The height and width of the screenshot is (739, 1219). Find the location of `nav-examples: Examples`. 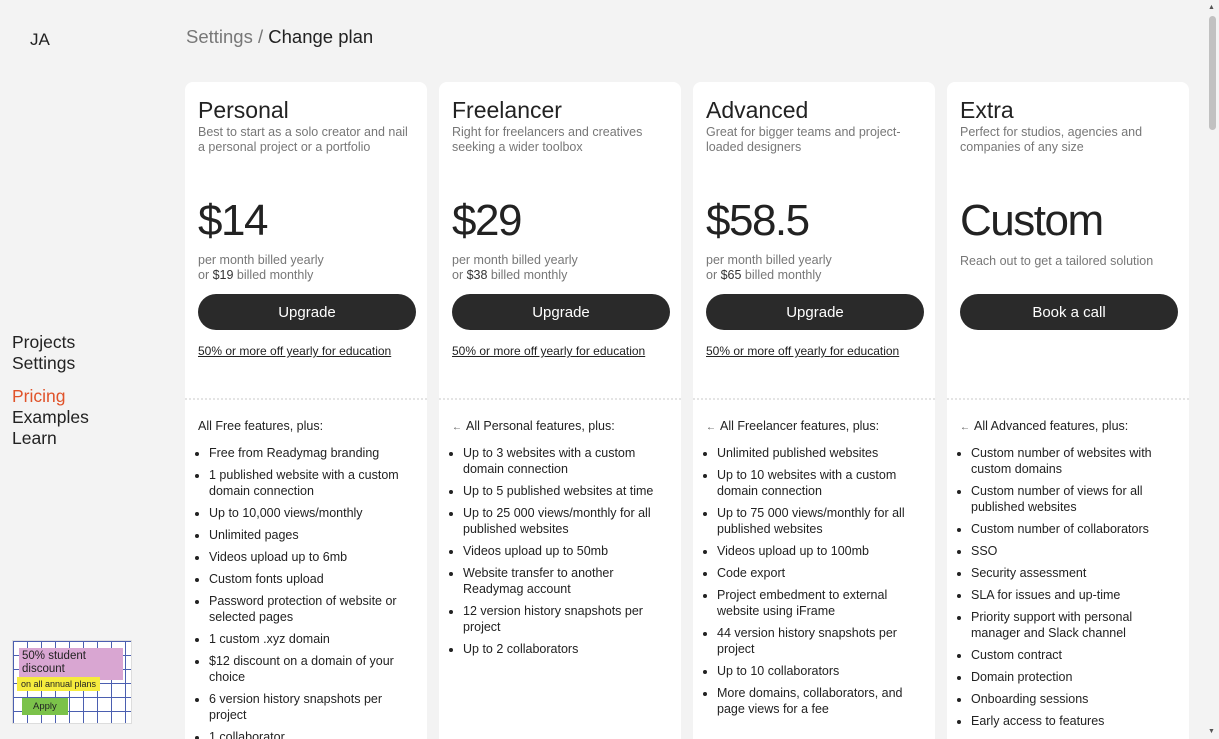

nav-examples: Examples is located at coordinates (50, 417).